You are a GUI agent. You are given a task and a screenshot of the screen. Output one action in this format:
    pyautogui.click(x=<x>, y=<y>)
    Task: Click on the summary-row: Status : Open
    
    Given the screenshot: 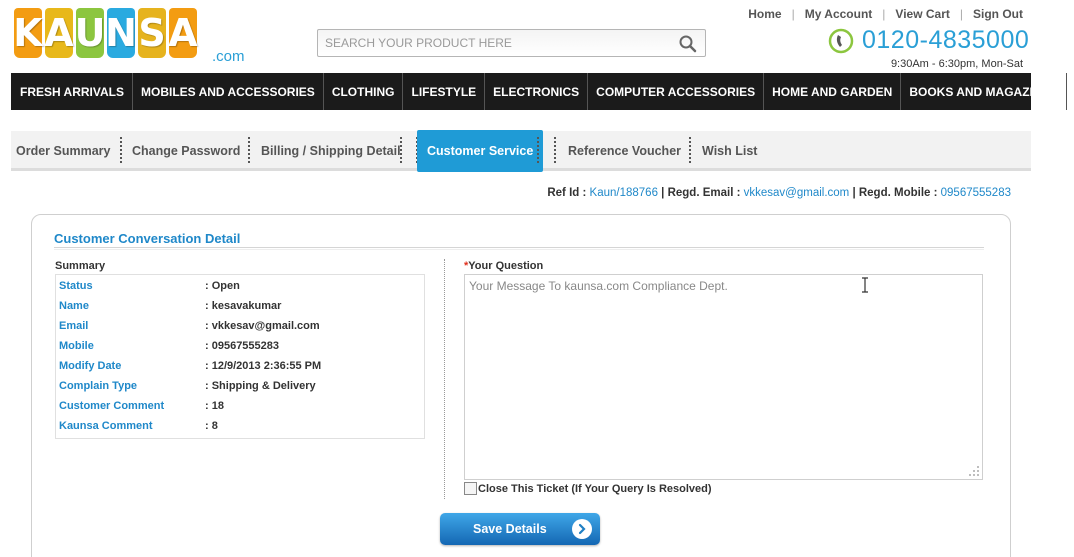 What is the action you would take?
    pyautogui.click(x=149, y=286)
    